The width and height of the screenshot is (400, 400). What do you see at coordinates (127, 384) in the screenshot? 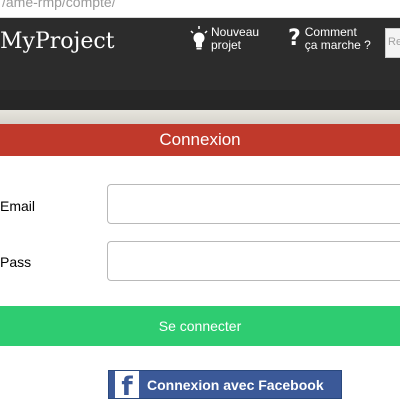
I see `facebook-icon: f` at bounding box center [127, 384].